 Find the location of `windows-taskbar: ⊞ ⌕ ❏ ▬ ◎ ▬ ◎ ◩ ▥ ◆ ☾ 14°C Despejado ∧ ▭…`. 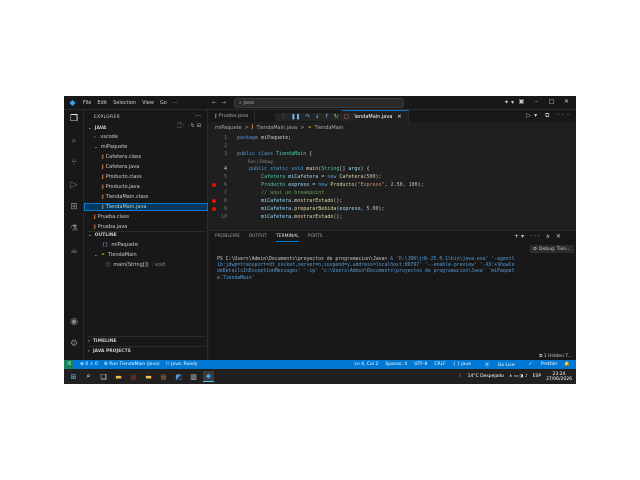

windows-taskbar: ⊞ ⌕ ❏ ▬ ◎ ▬ ◎ ◩ ▥ ◆ ☾ 14°C Despejado ∧ ▭… is located at coordinates (320, 376).